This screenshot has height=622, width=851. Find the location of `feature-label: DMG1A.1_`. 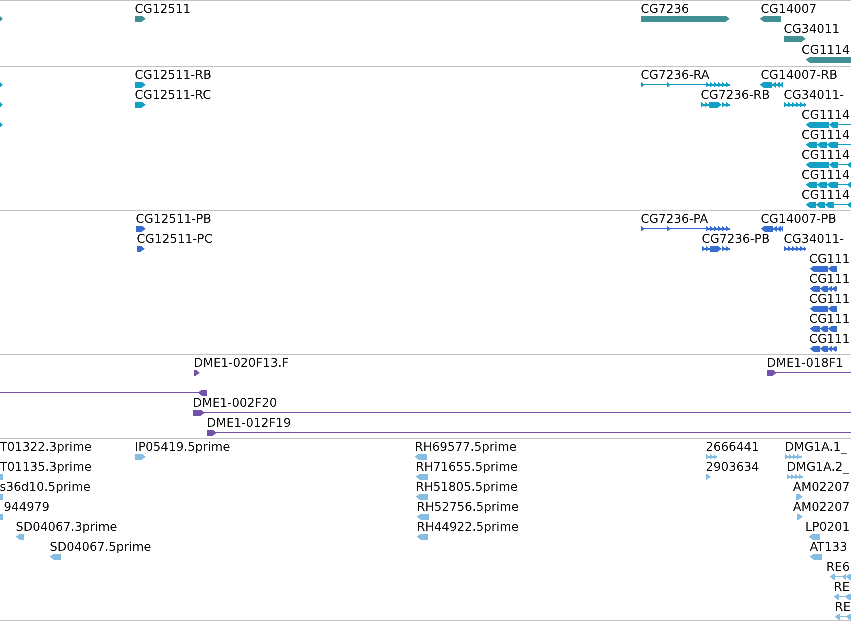

feature-label: DMG1A.1_ is located at coordinates (816, 447).